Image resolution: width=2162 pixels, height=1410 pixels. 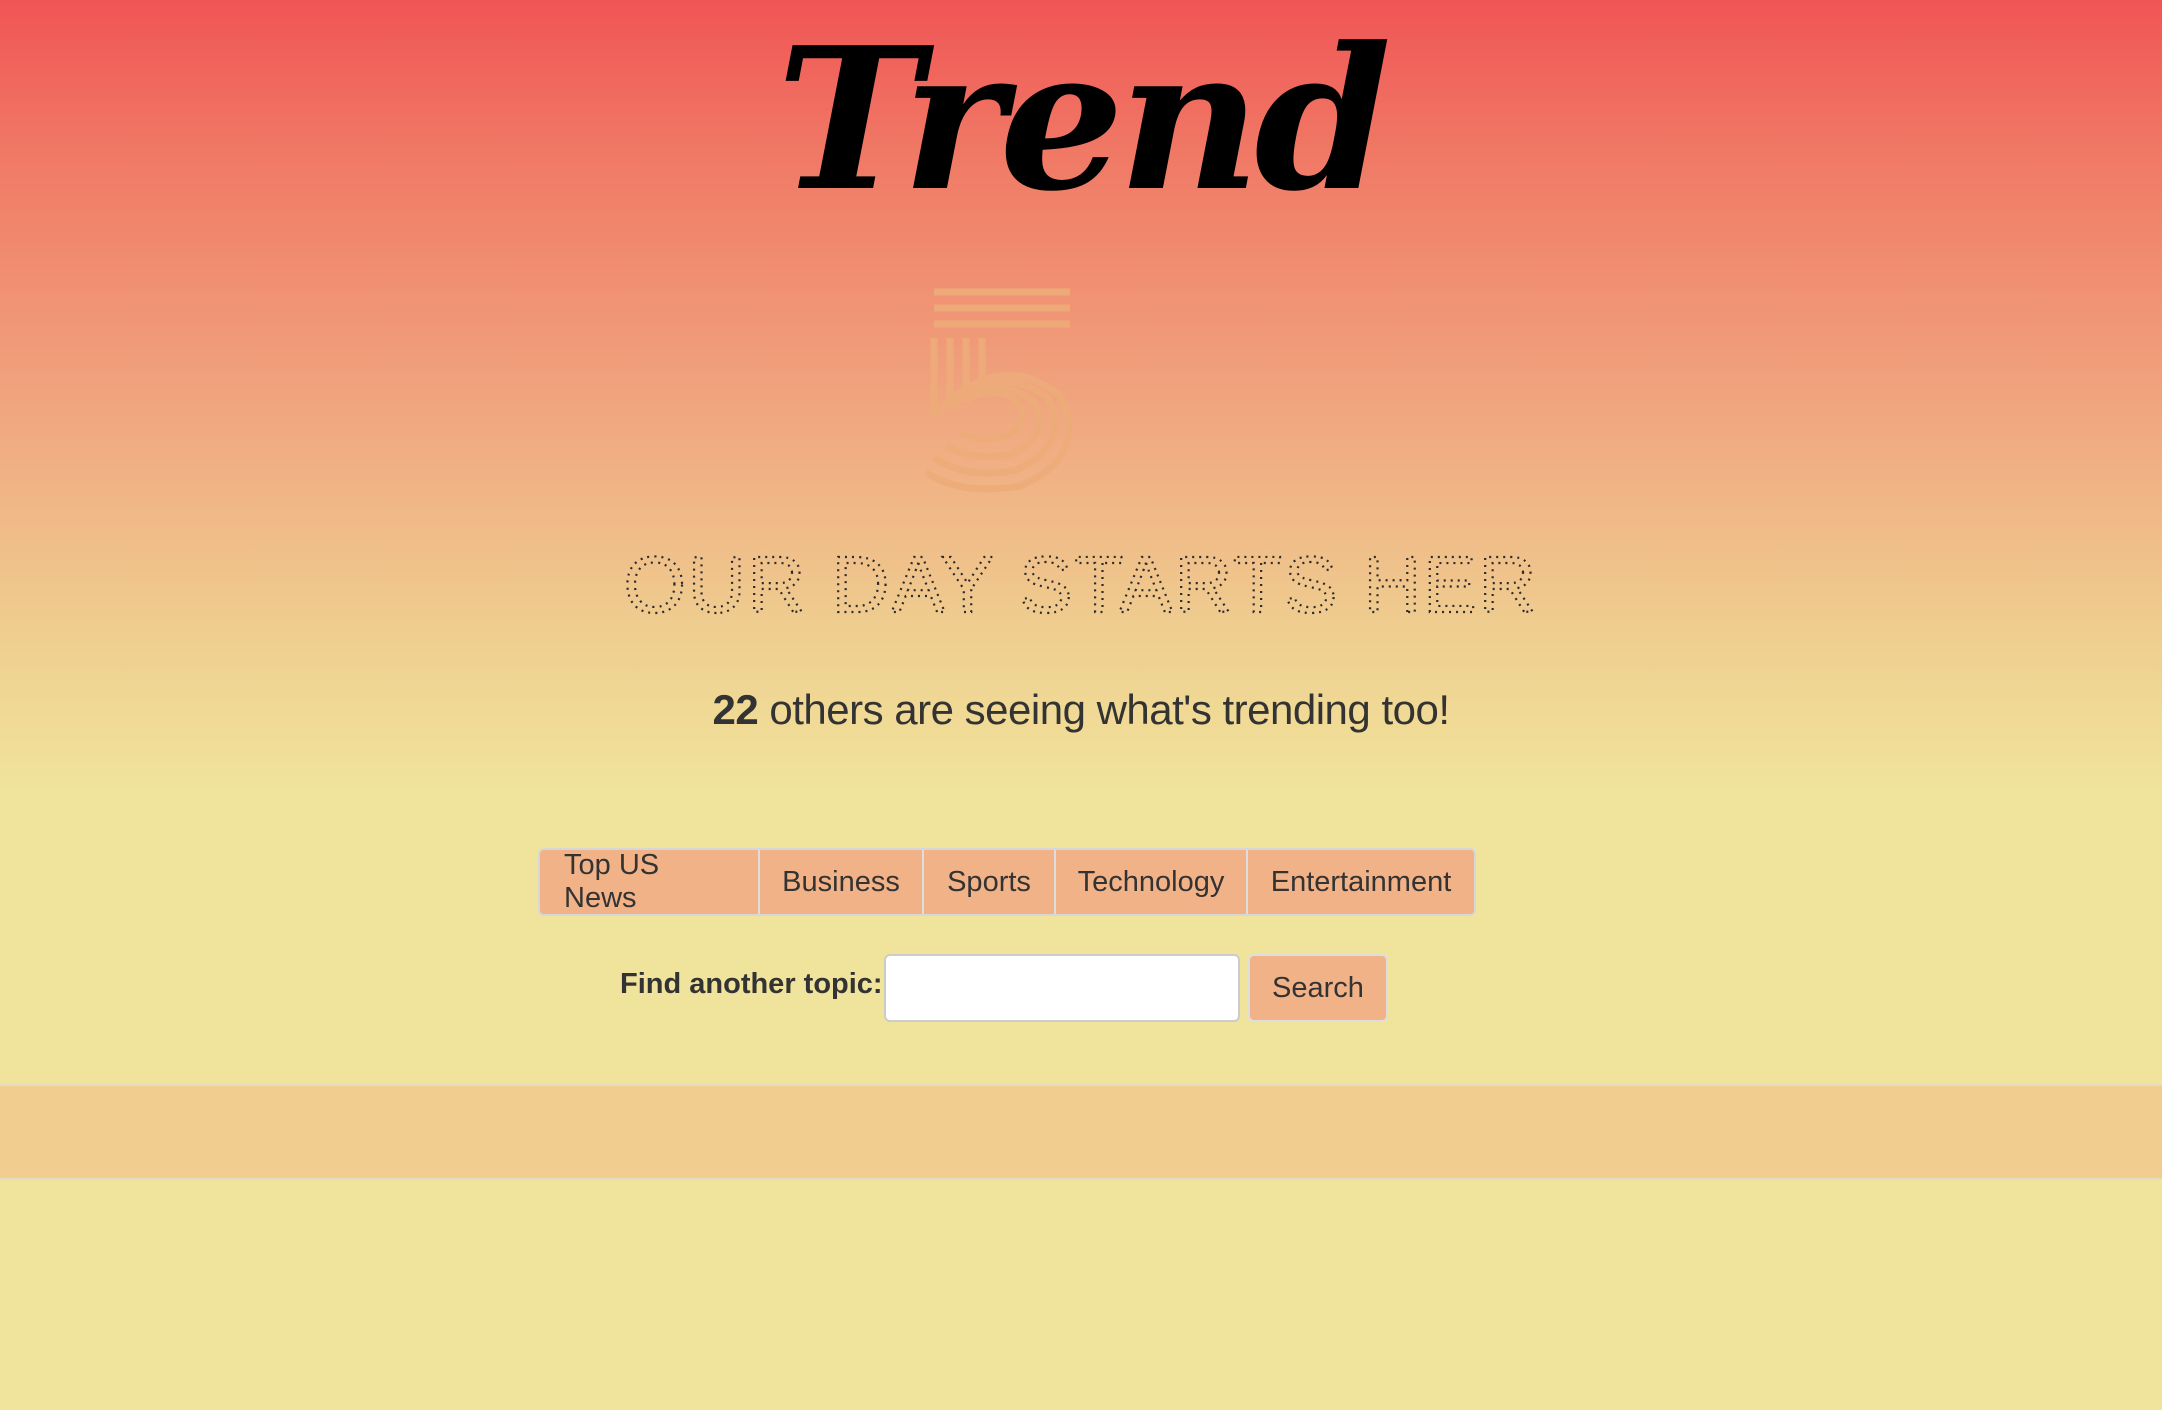 What do you see at coordinates (1104, 709) in the screenshot?
I see `viewer-count-text: others are seeing what's trending too!` at bounding box center [1104, 709].